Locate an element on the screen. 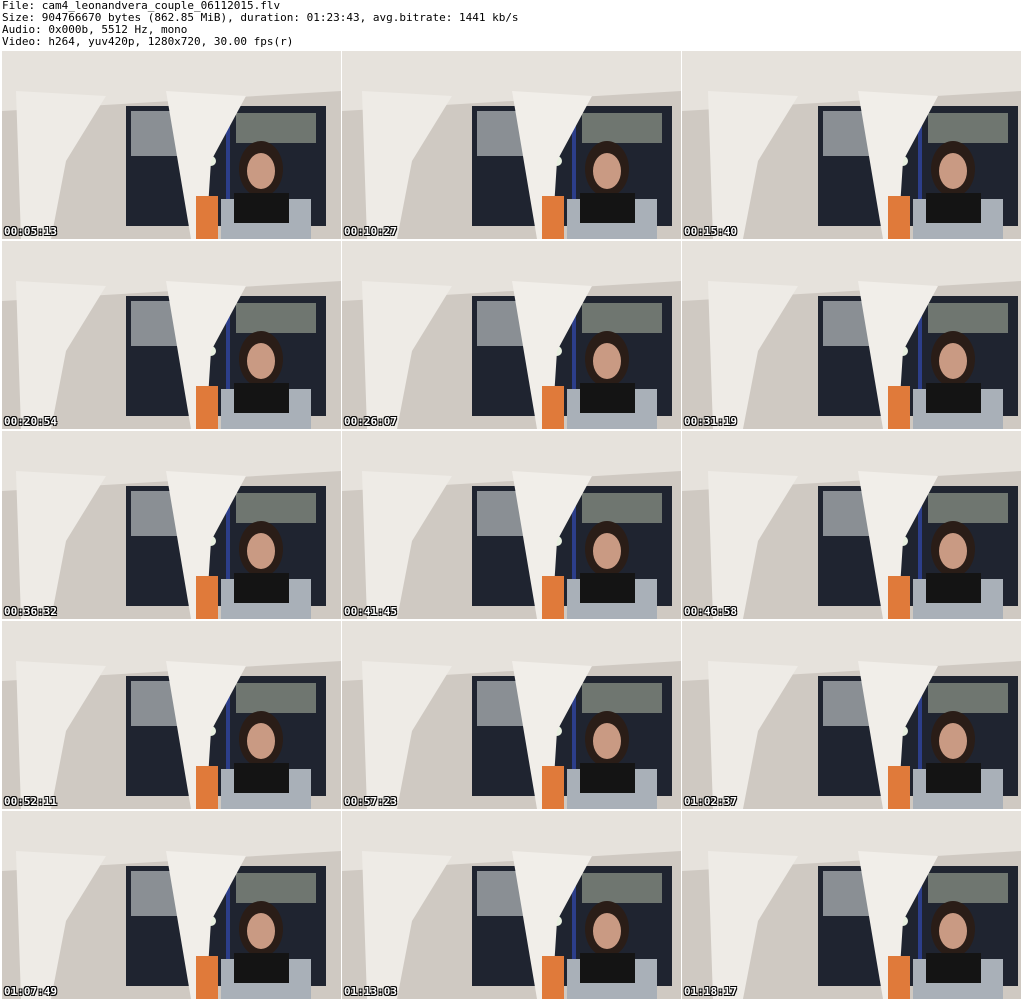 Image resolution: width=1024 pixels, height=1001 pixels. video-thumbnail: 00:41:45 is located at coordinates (511, 525).